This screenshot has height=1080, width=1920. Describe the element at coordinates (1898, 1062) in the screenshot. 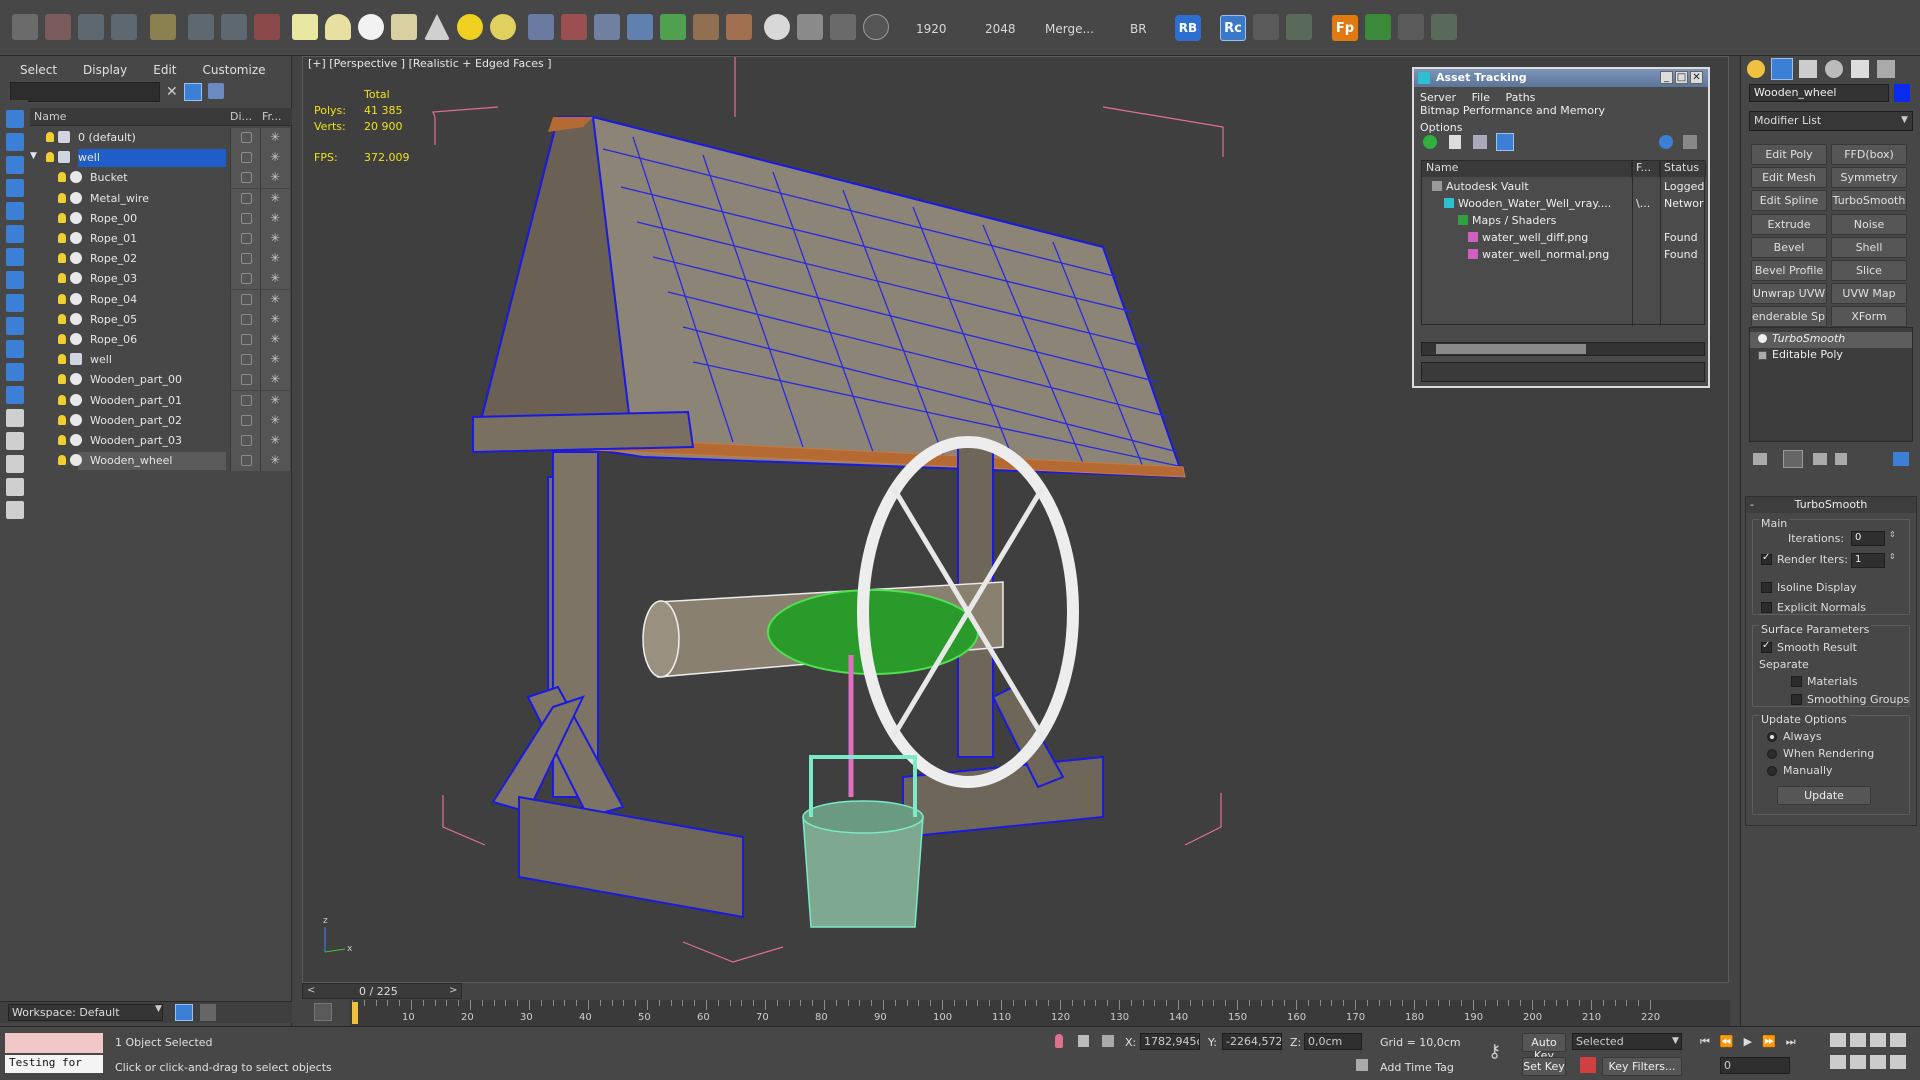

I see `maximize-viewport-icon` at that location.